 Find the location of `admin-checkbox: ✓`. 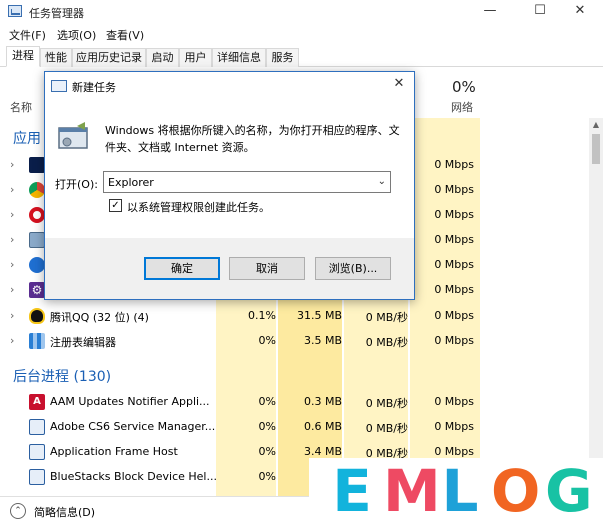

admin-checkbox: ✓ is located at coordinates (115, 205).